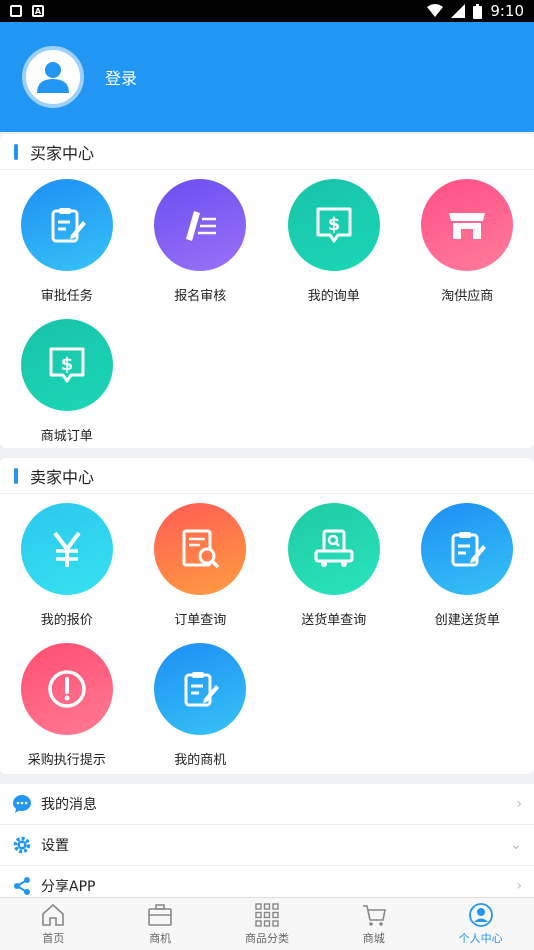 This screenshot has width=534, height=950. I want to click on cell-label: 我的报价, so click(66, 620).